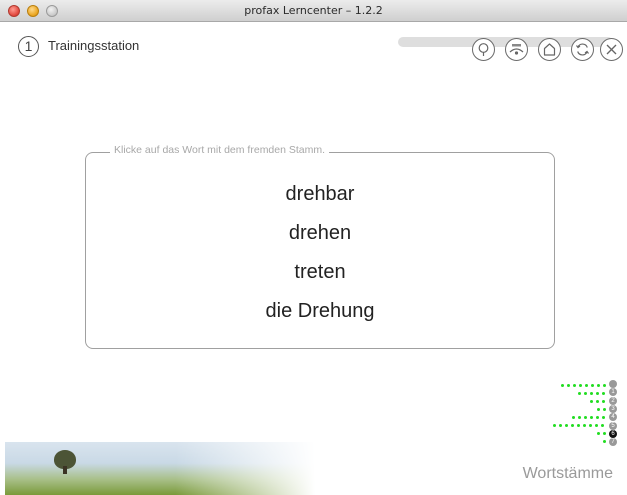 The image size is (627, 495). I want to click on topic-label: Wortstämme, so click(567, 473).